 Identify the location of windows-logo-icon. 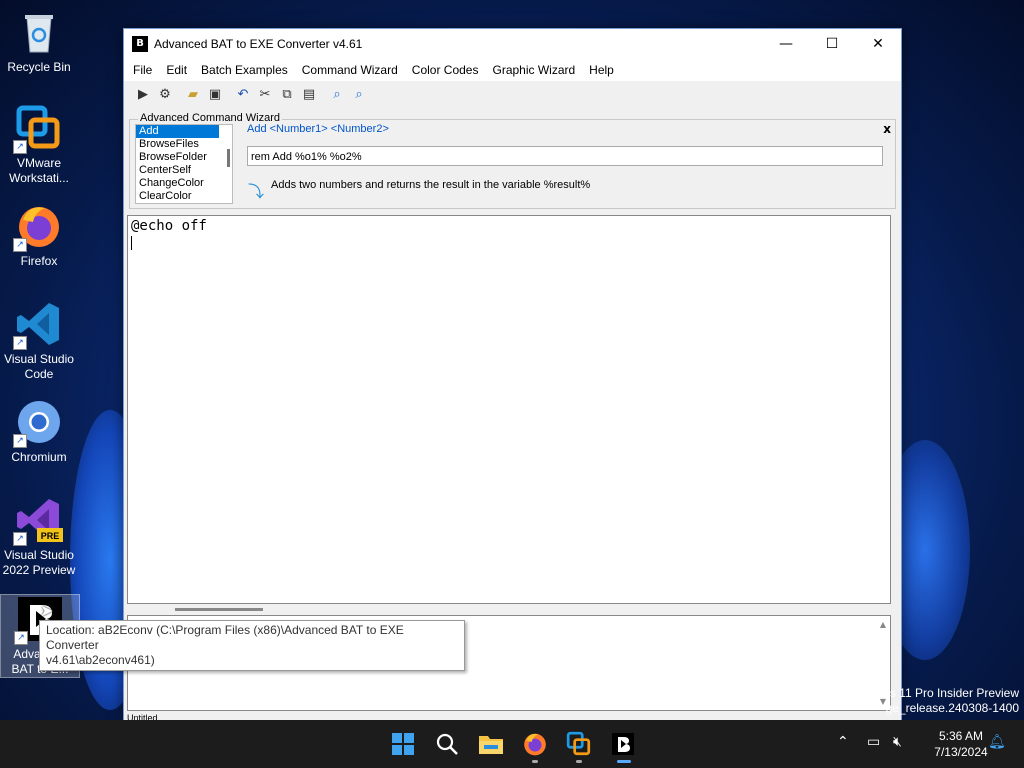
(403, 744).